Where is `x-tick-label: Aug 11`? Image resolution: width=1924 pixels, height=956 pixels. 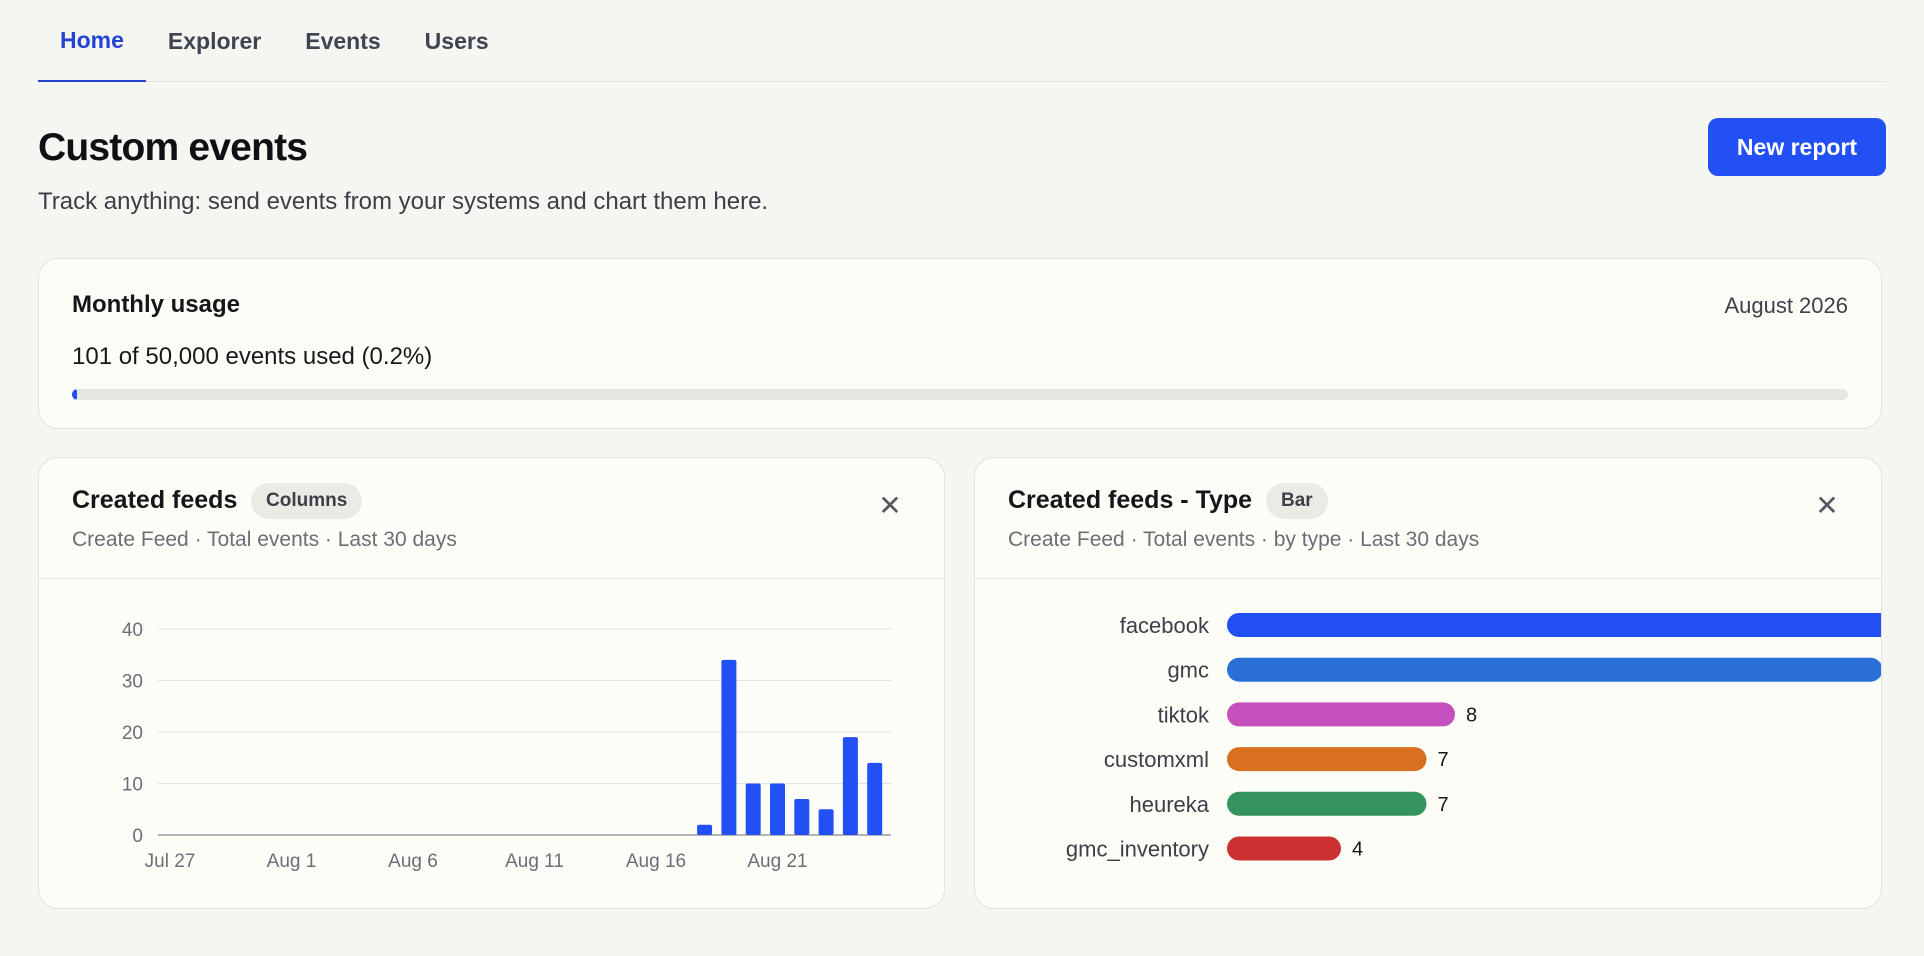
x-tick-label: Aug 11 is located at coordinates (534, 861).